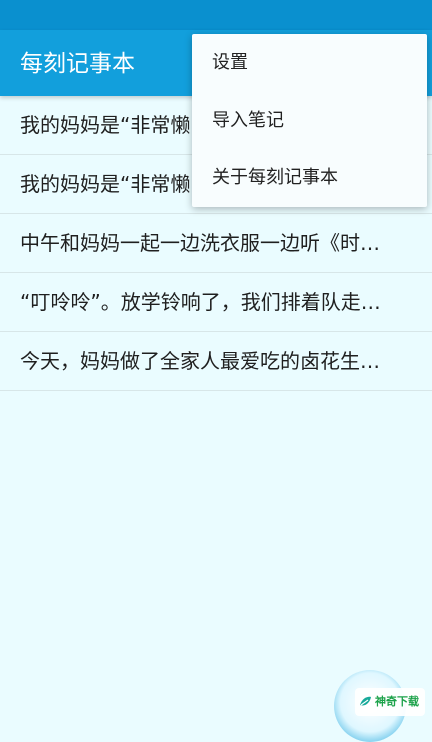 This screenshot has height=742, width=432. I want to click on menu-item-about: 关于每刻记事本, so click(309, 178).